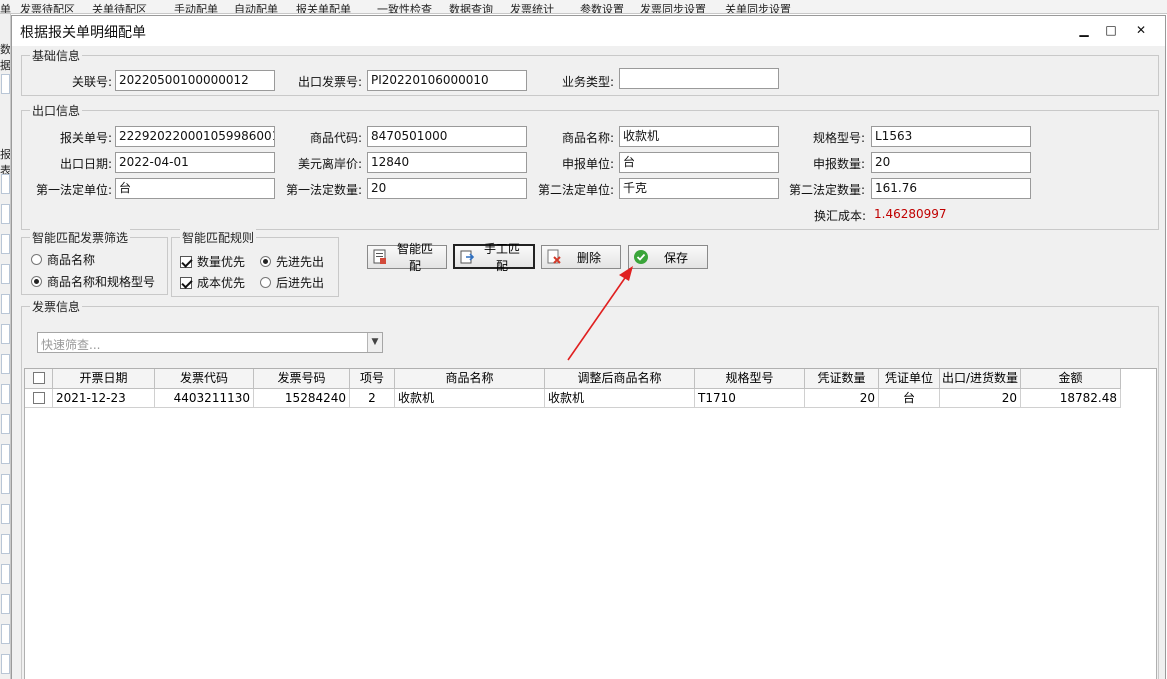 The width and height of the screenshot is (1167, 679). Describe the element at coordinates (1111, 30) in the screenshot. I see `maximize-button: □` at that location.